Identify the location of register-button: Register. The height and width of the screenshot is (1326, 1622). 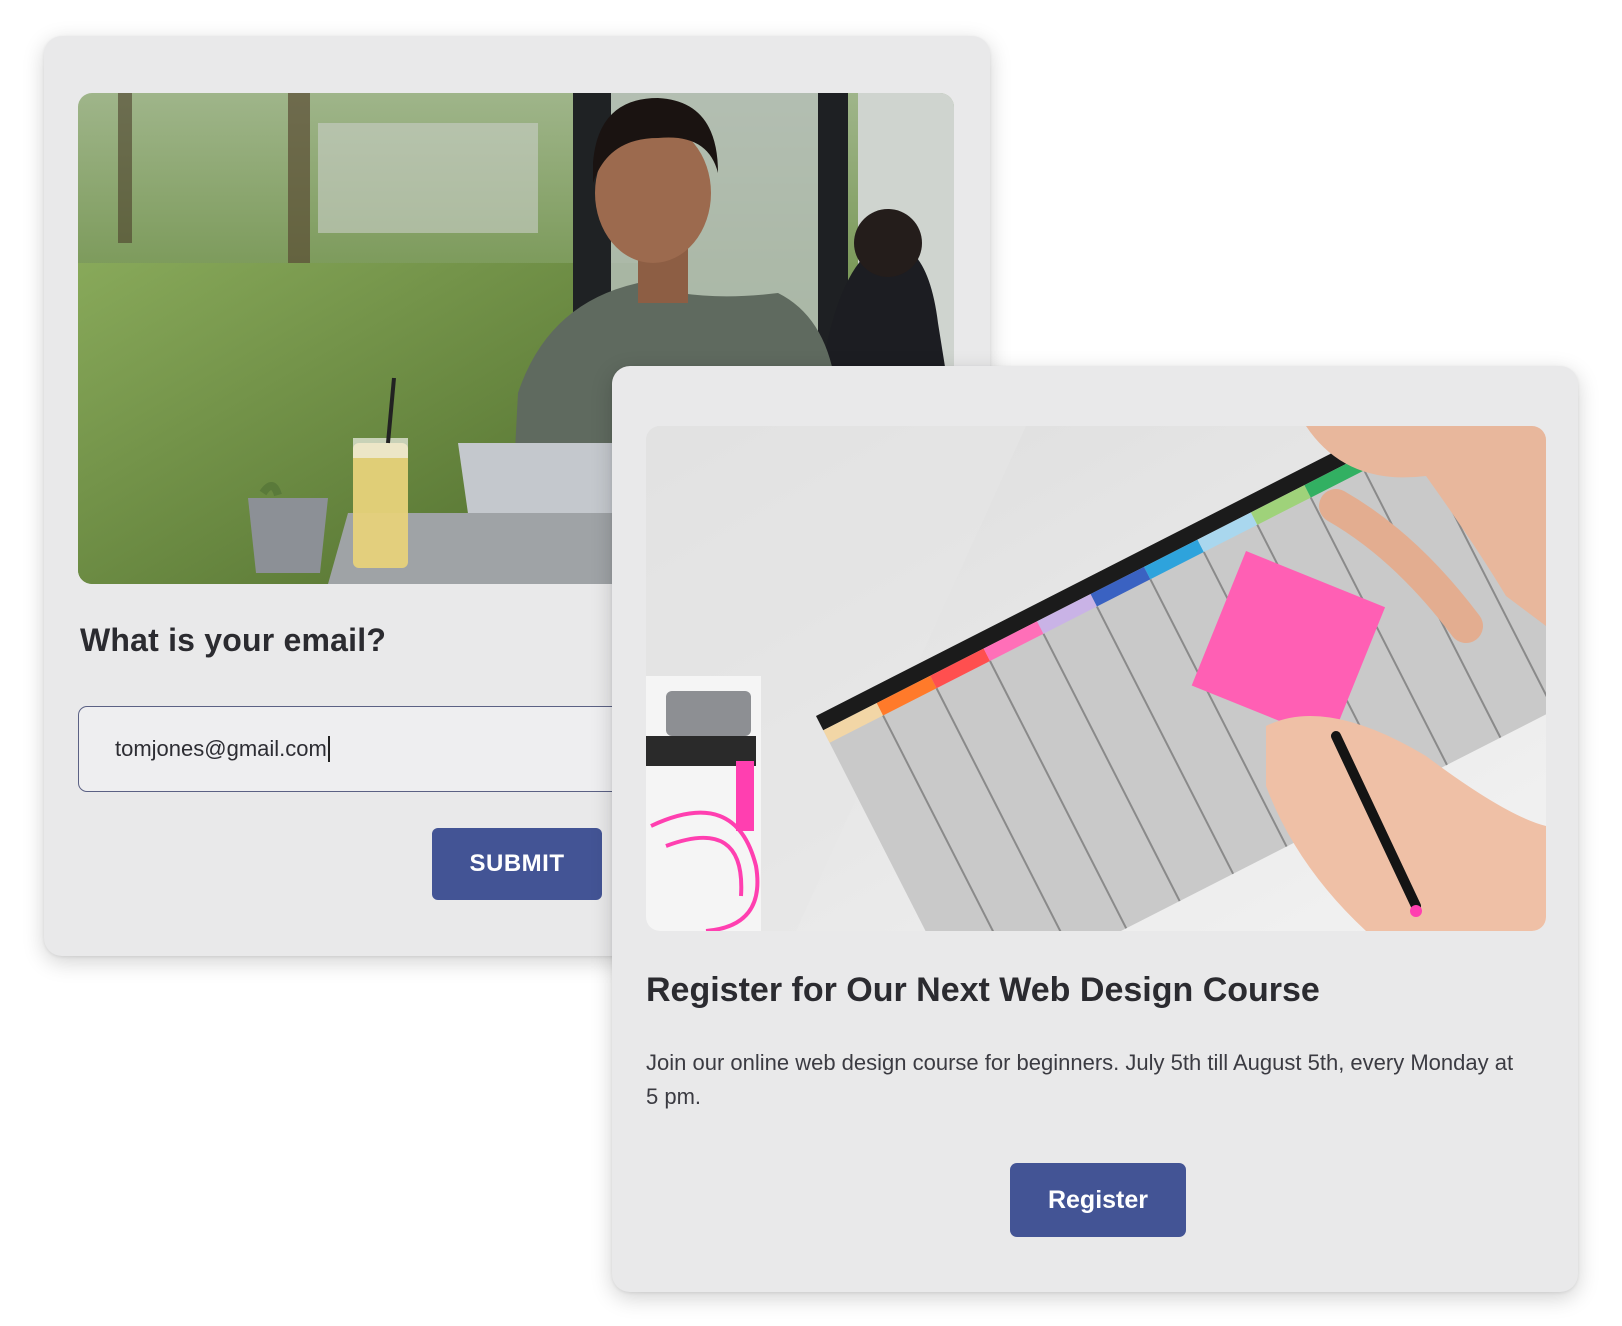
(1098, 1200).